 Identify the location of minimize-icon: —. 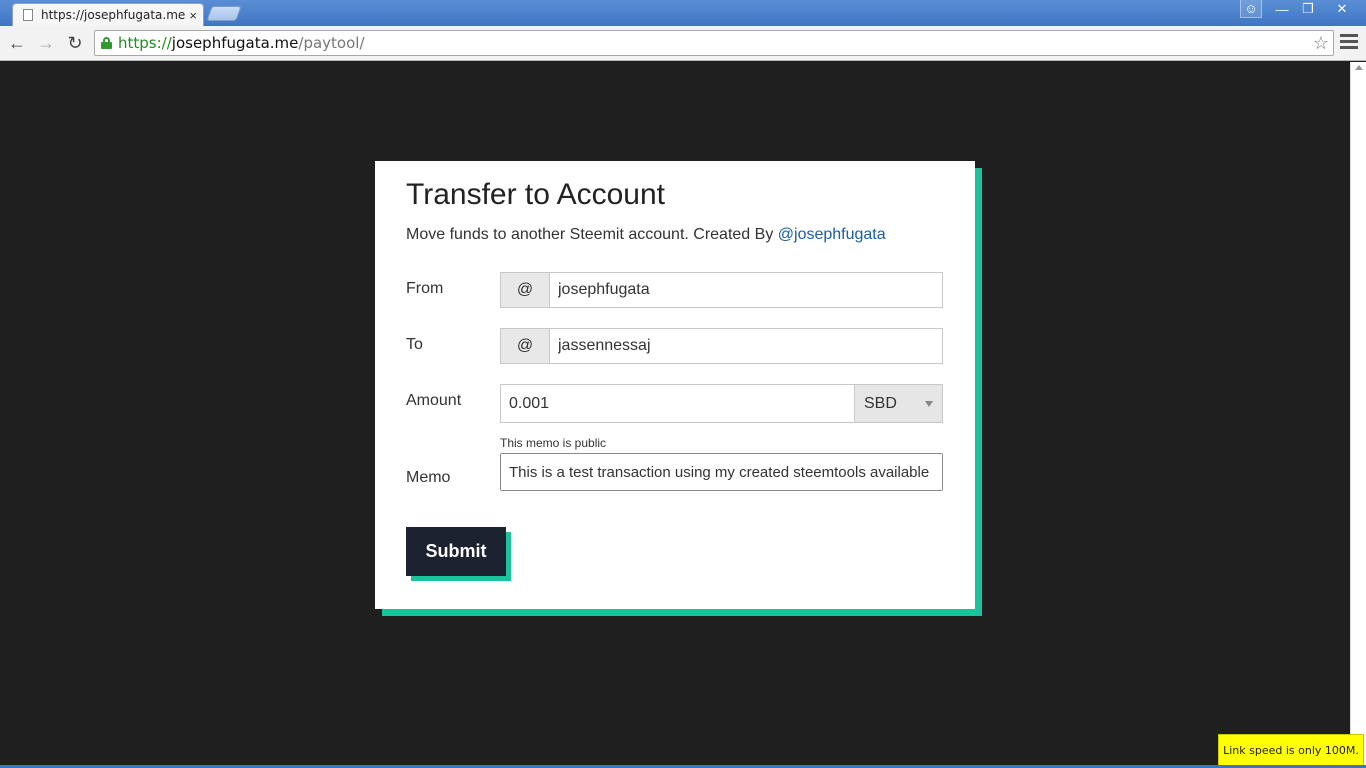
(1282, 9).